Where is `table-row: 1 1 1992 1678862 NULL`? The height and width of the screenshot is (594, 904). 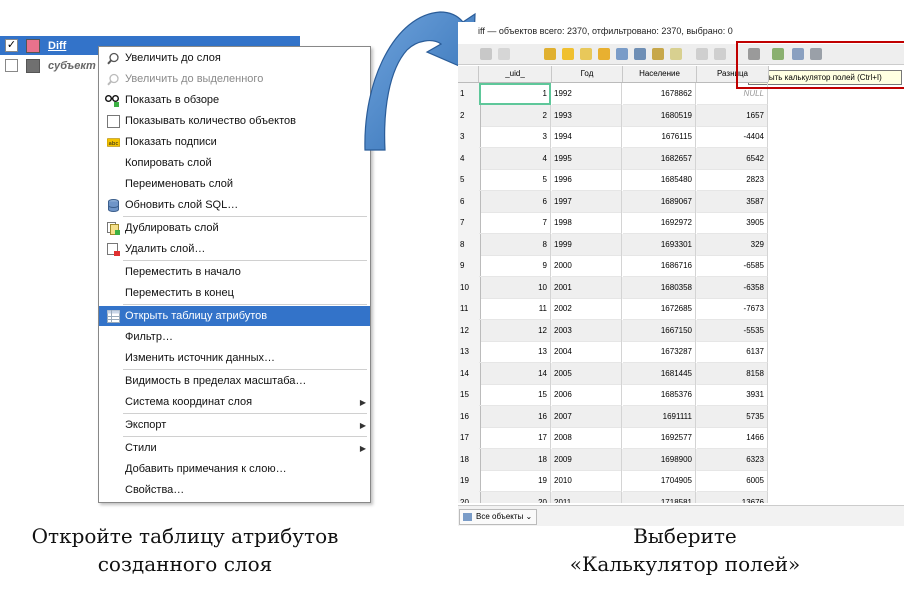 table-row: 1 1 1992 1678862 NULL is located at coordinates (613, 94).